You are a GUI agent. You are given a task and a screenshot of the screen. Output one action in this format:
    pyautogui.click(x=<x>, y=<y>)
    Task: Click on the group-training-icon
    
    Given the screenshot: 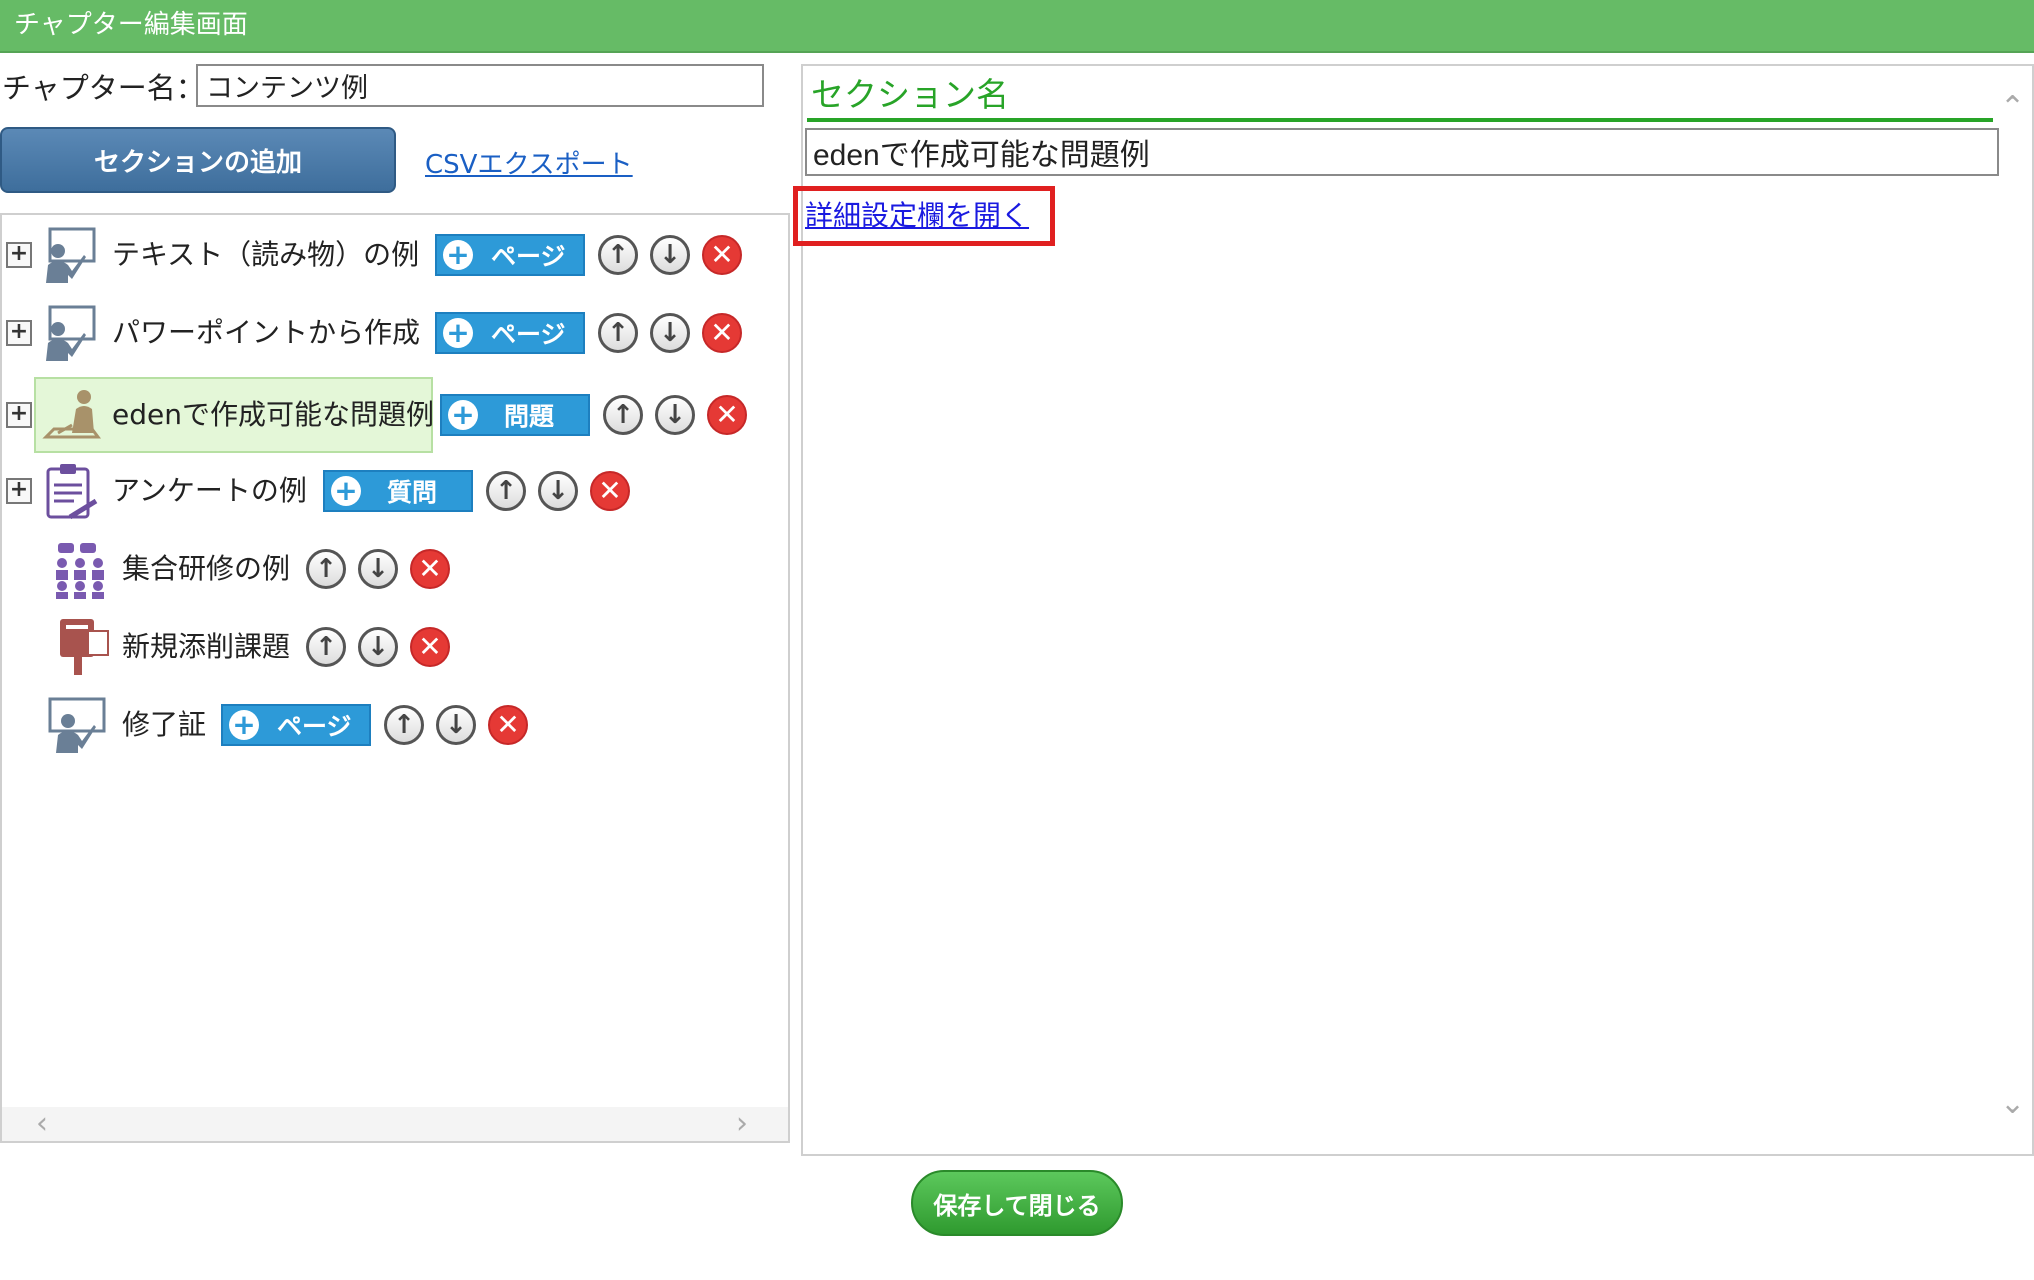 What is the action you would take?
    pyautogui.click(x=80, y=571)
    